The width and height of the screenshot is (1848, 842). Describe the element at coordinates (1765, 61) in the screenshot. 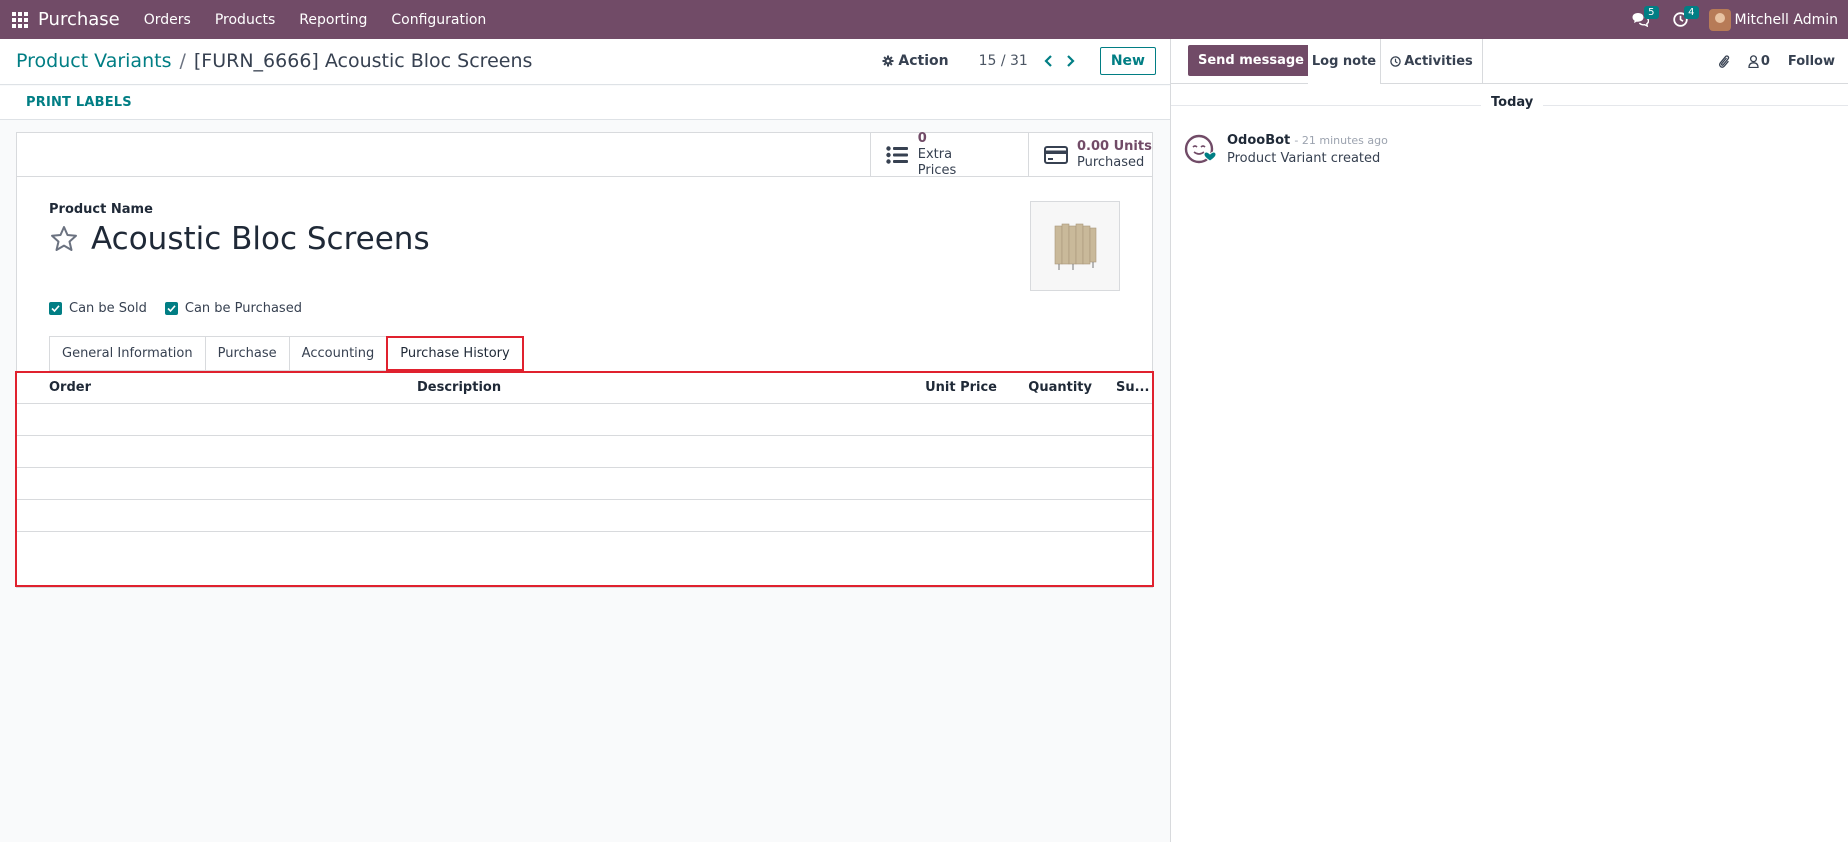

I see `followers-count: 0` at that location.